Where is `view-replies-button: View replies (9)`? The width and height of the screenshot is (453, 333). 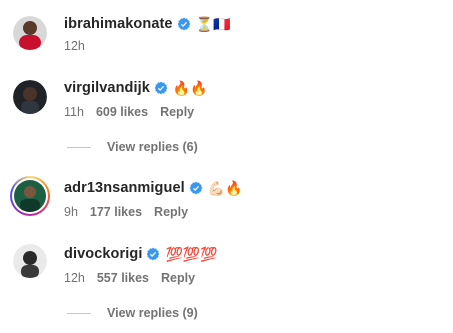
view-replies-button: View replies (9) is located at coordinates (132, 313).